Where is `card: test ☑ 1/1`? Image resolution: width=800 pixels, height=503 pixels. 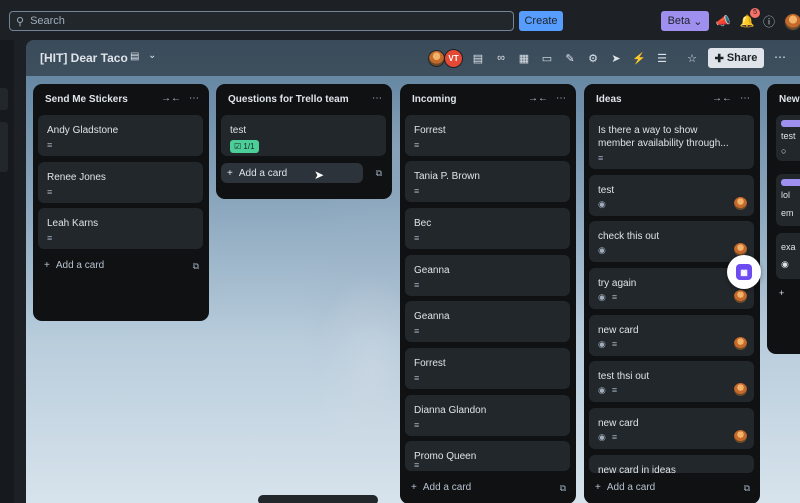
card: test ☑ 1/1 is located at coordinates (303, 135).